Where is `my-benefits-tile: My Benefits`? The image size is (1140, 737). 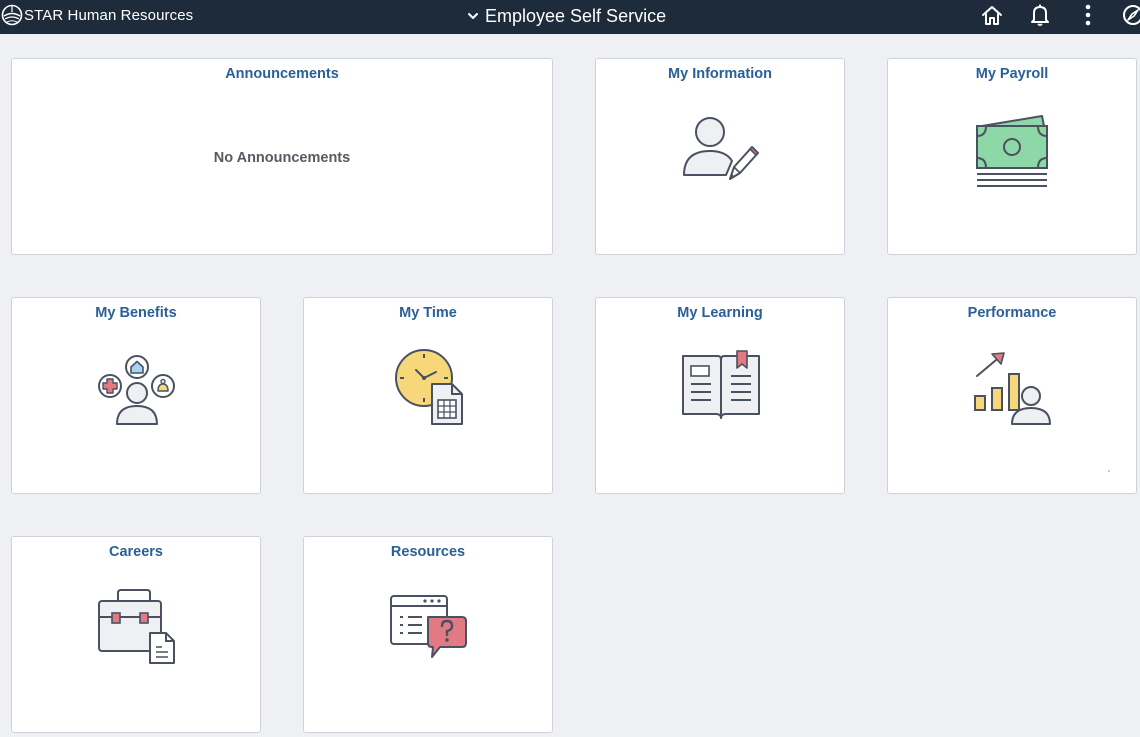
my-benefits-tile: My Benefits is located at coordinates (136, 395).